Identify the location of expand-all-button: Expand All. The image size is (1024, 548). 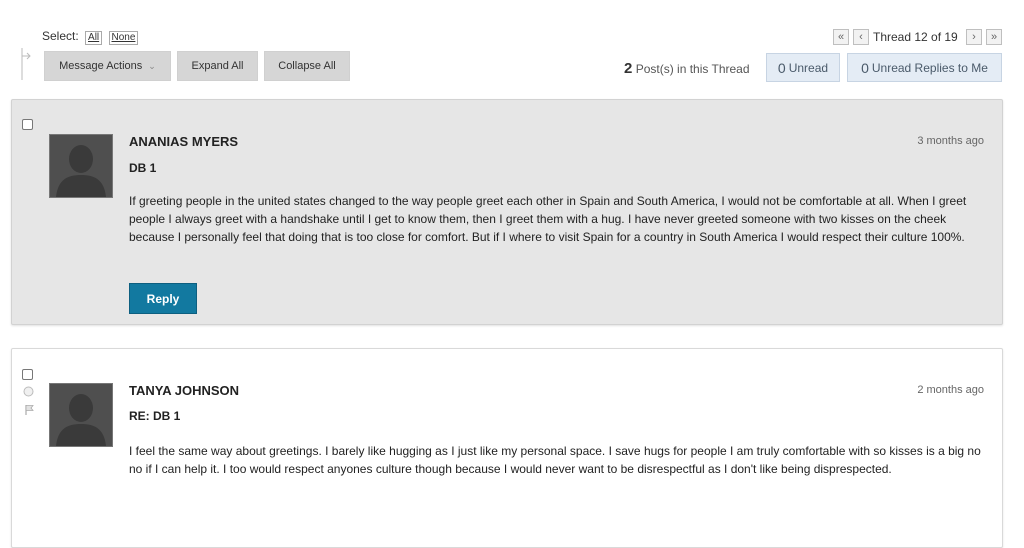
(217, 66).